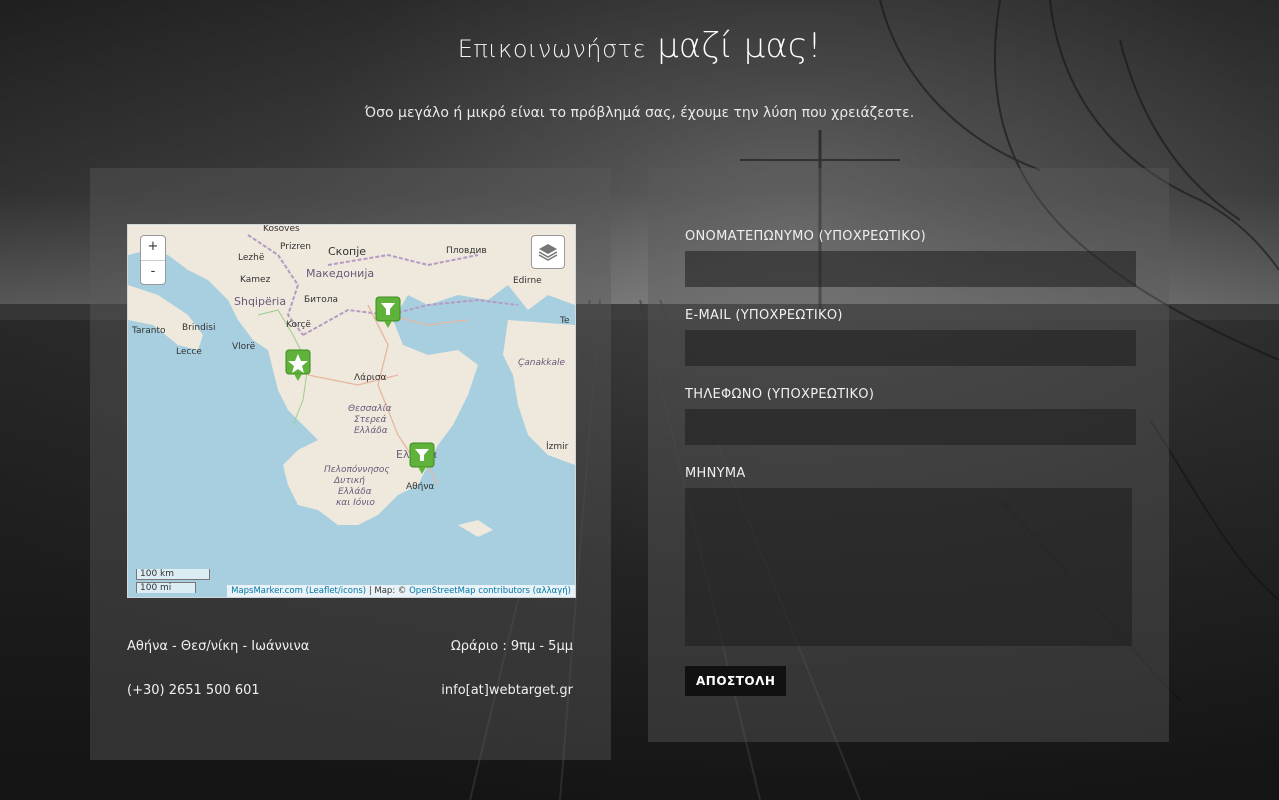  What do you see at coordinates (557, 446) in the screenshot?
I see `map-label: İzmir` at bounding box center [557, 446].